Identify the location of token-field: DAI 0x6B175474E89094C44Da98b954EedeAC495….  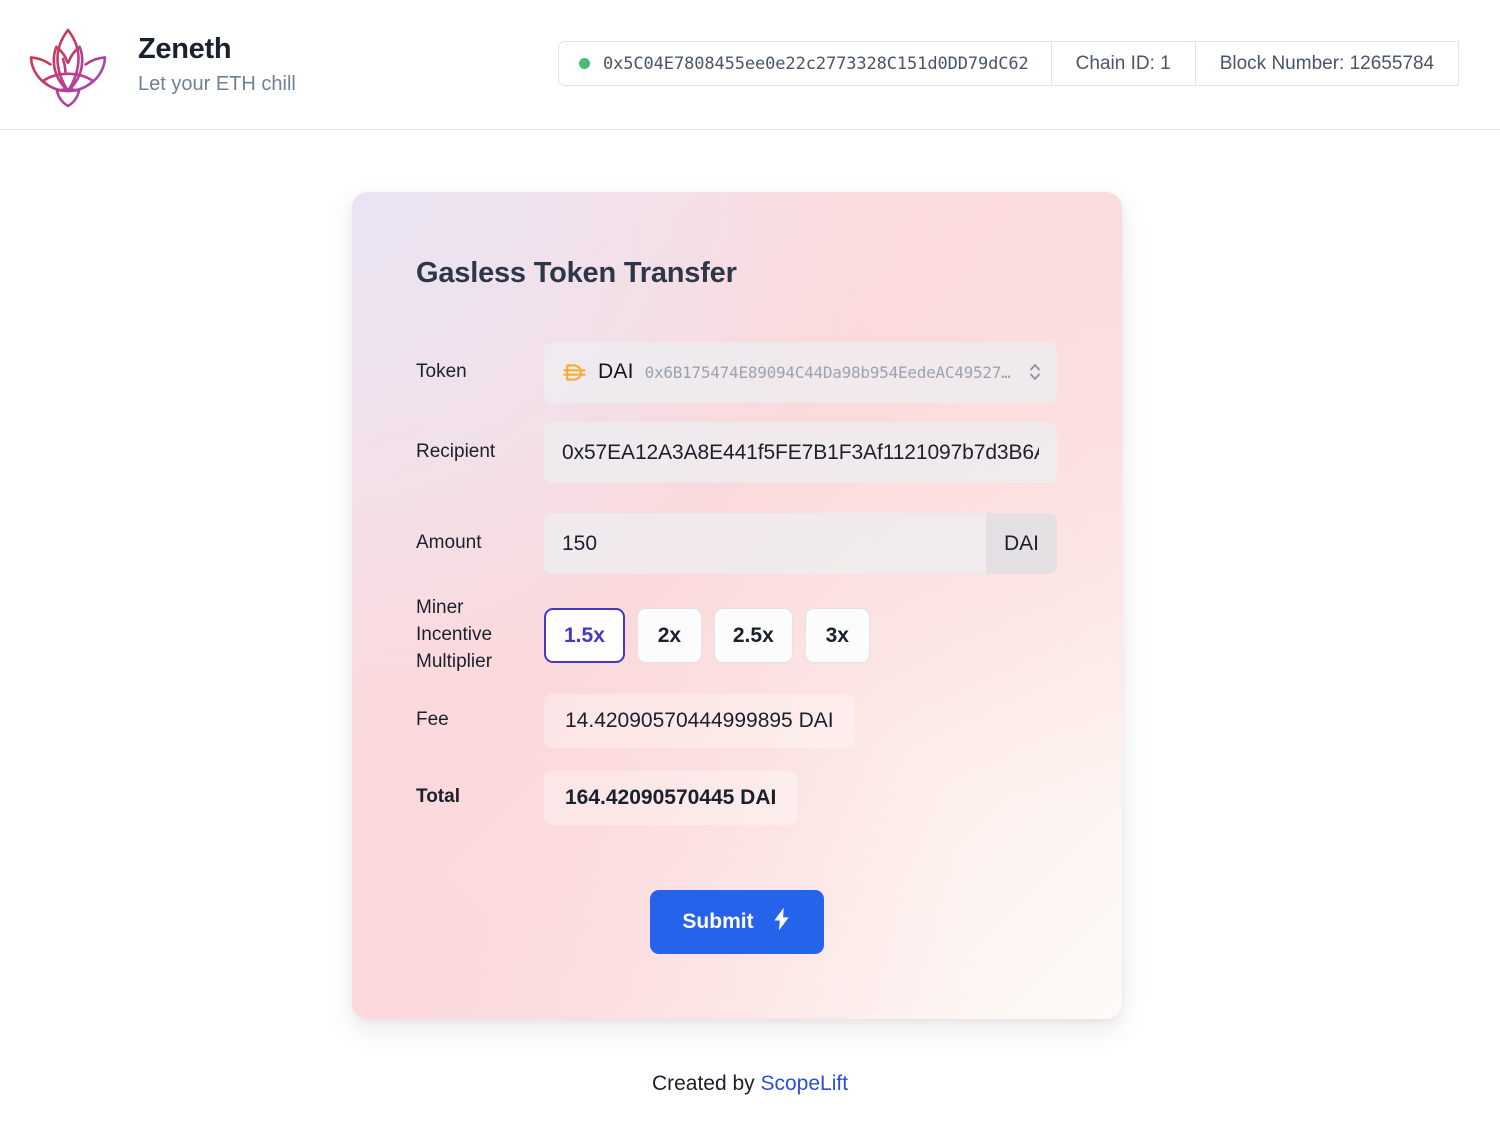
(833, 372).